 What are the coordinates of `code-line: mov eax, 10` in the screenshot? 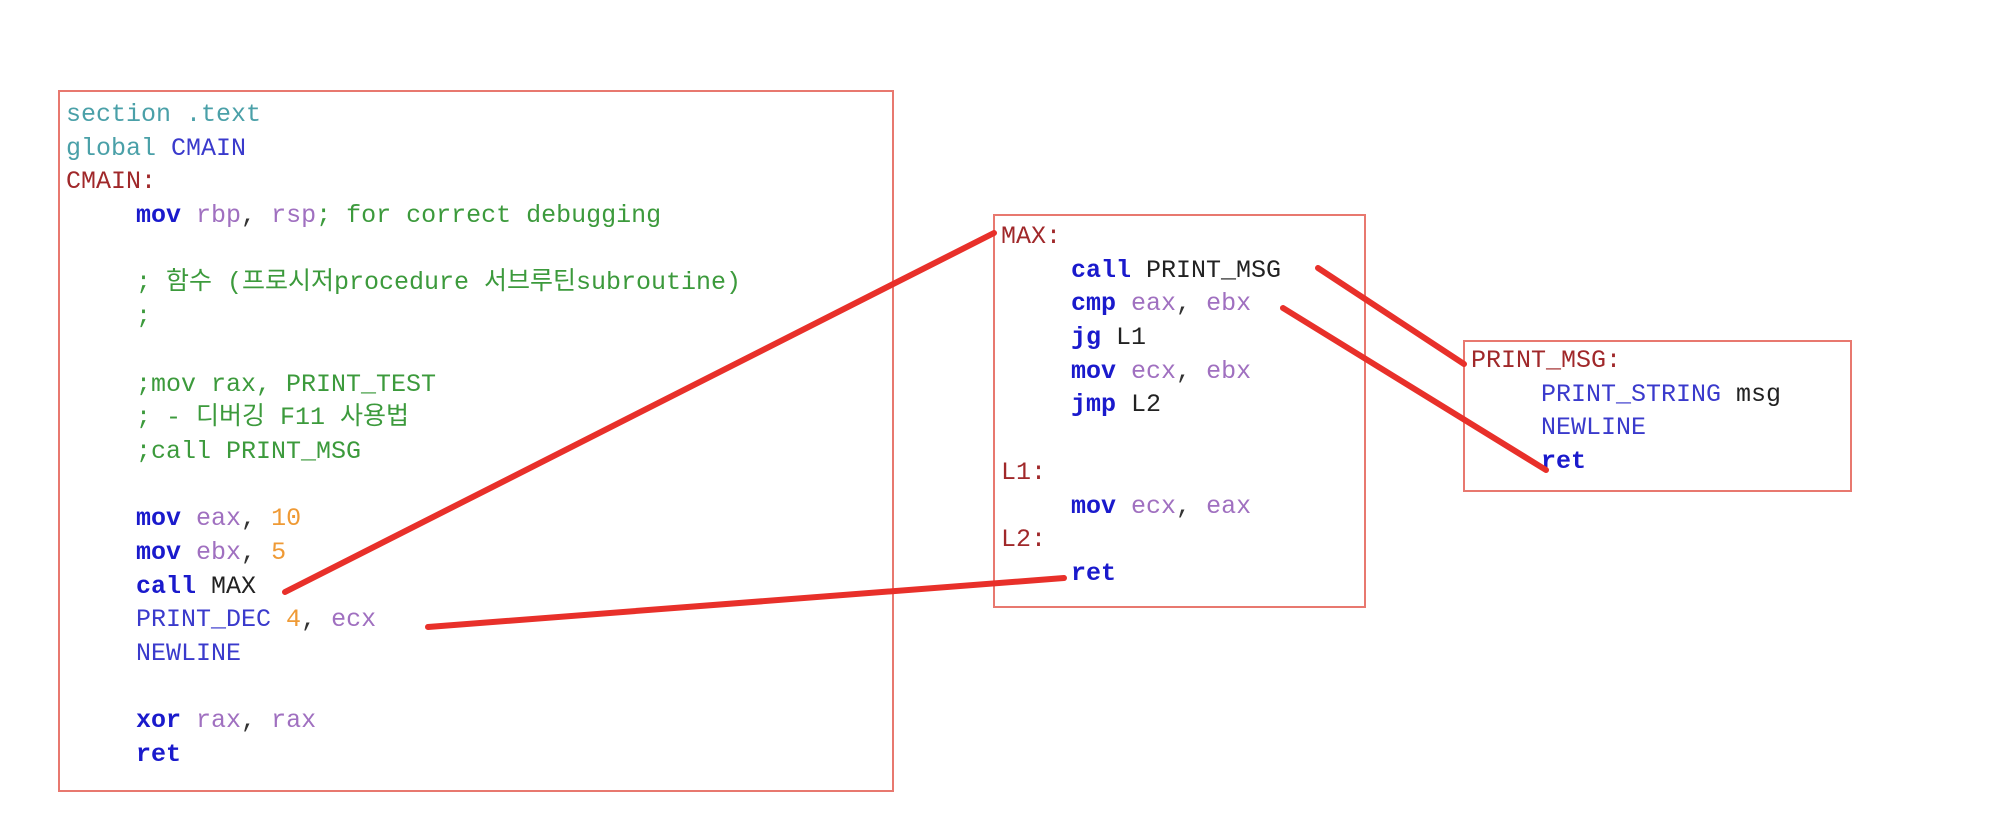 It's located at (403, 519).